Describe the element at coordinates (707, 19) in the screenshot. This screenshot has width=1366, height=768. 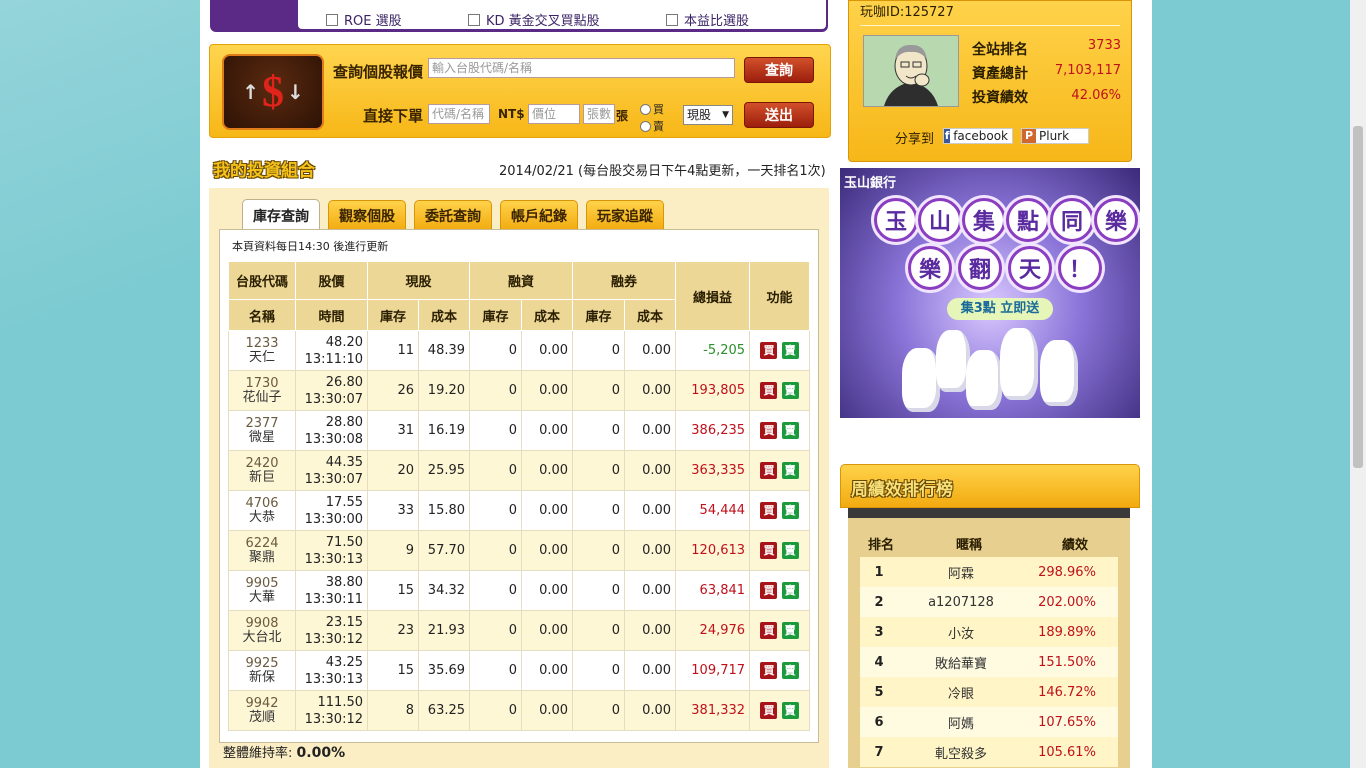
I see `filter-pe: 本益比選股` at that location.